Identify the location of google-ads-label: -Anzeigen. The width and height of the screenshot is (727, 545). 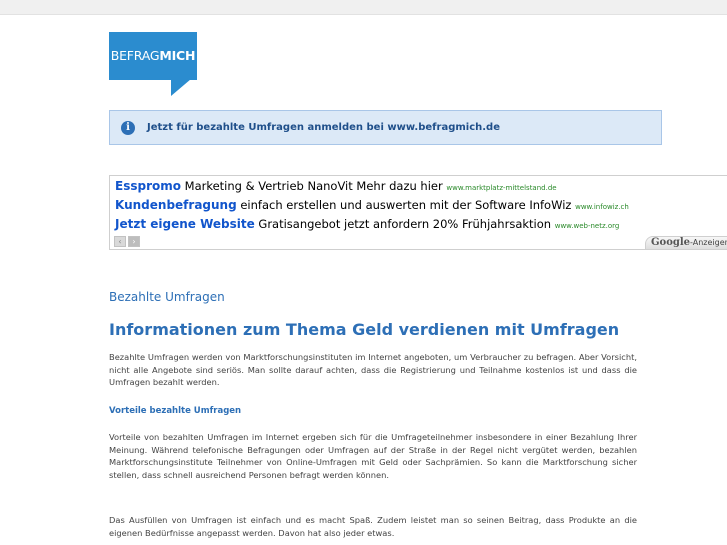
(708, 242).